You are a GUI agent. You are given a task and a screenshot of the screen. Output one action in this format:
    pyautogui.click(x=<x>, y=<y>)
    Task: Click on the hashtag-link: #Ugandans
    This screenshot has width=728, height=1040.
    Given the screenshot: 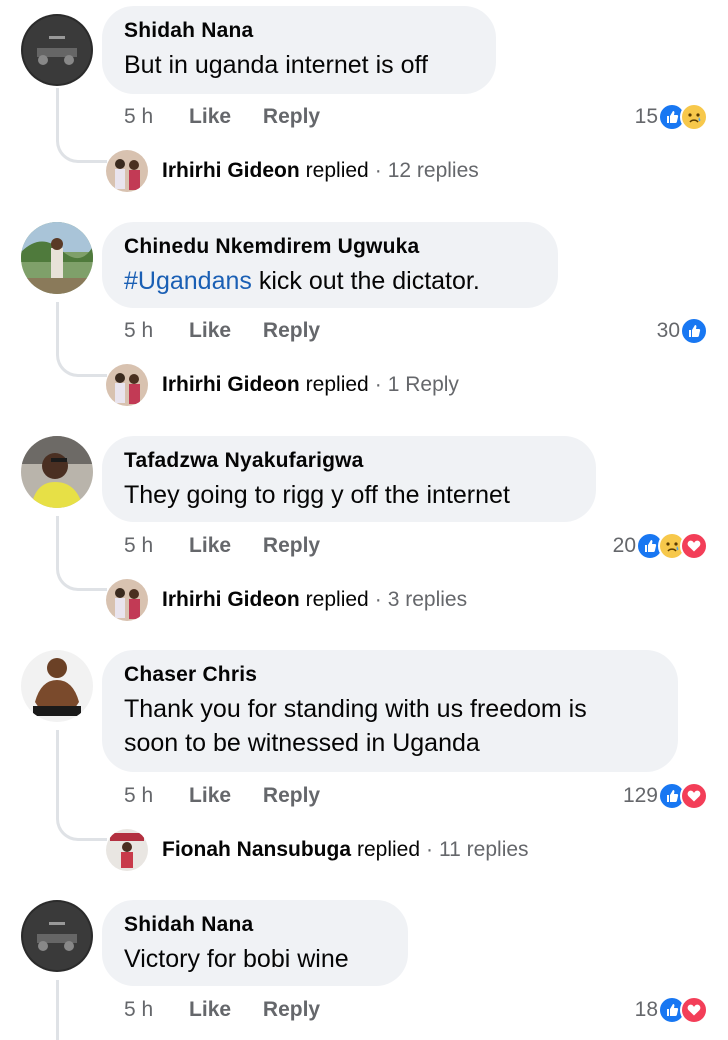 What is the action you would take?
    pyautogui.click(x=188, y=281)
    